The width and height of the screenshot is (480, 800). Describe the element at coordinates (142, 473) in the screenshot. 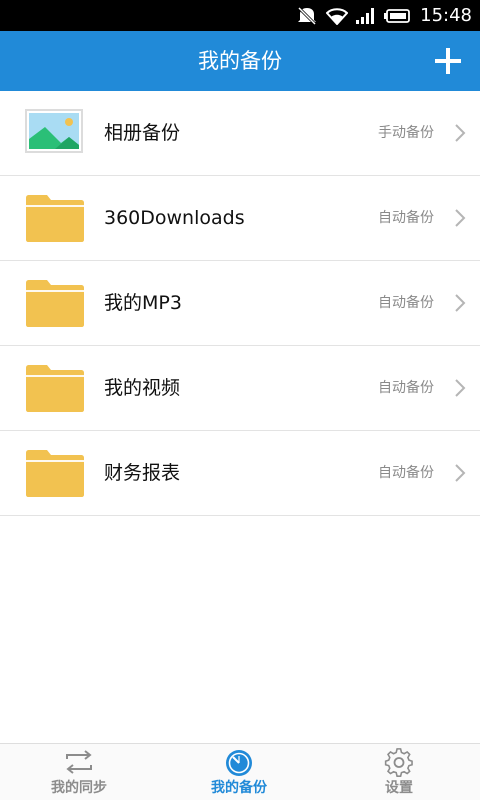

I see `list-item-label: 财务报表` at that location.